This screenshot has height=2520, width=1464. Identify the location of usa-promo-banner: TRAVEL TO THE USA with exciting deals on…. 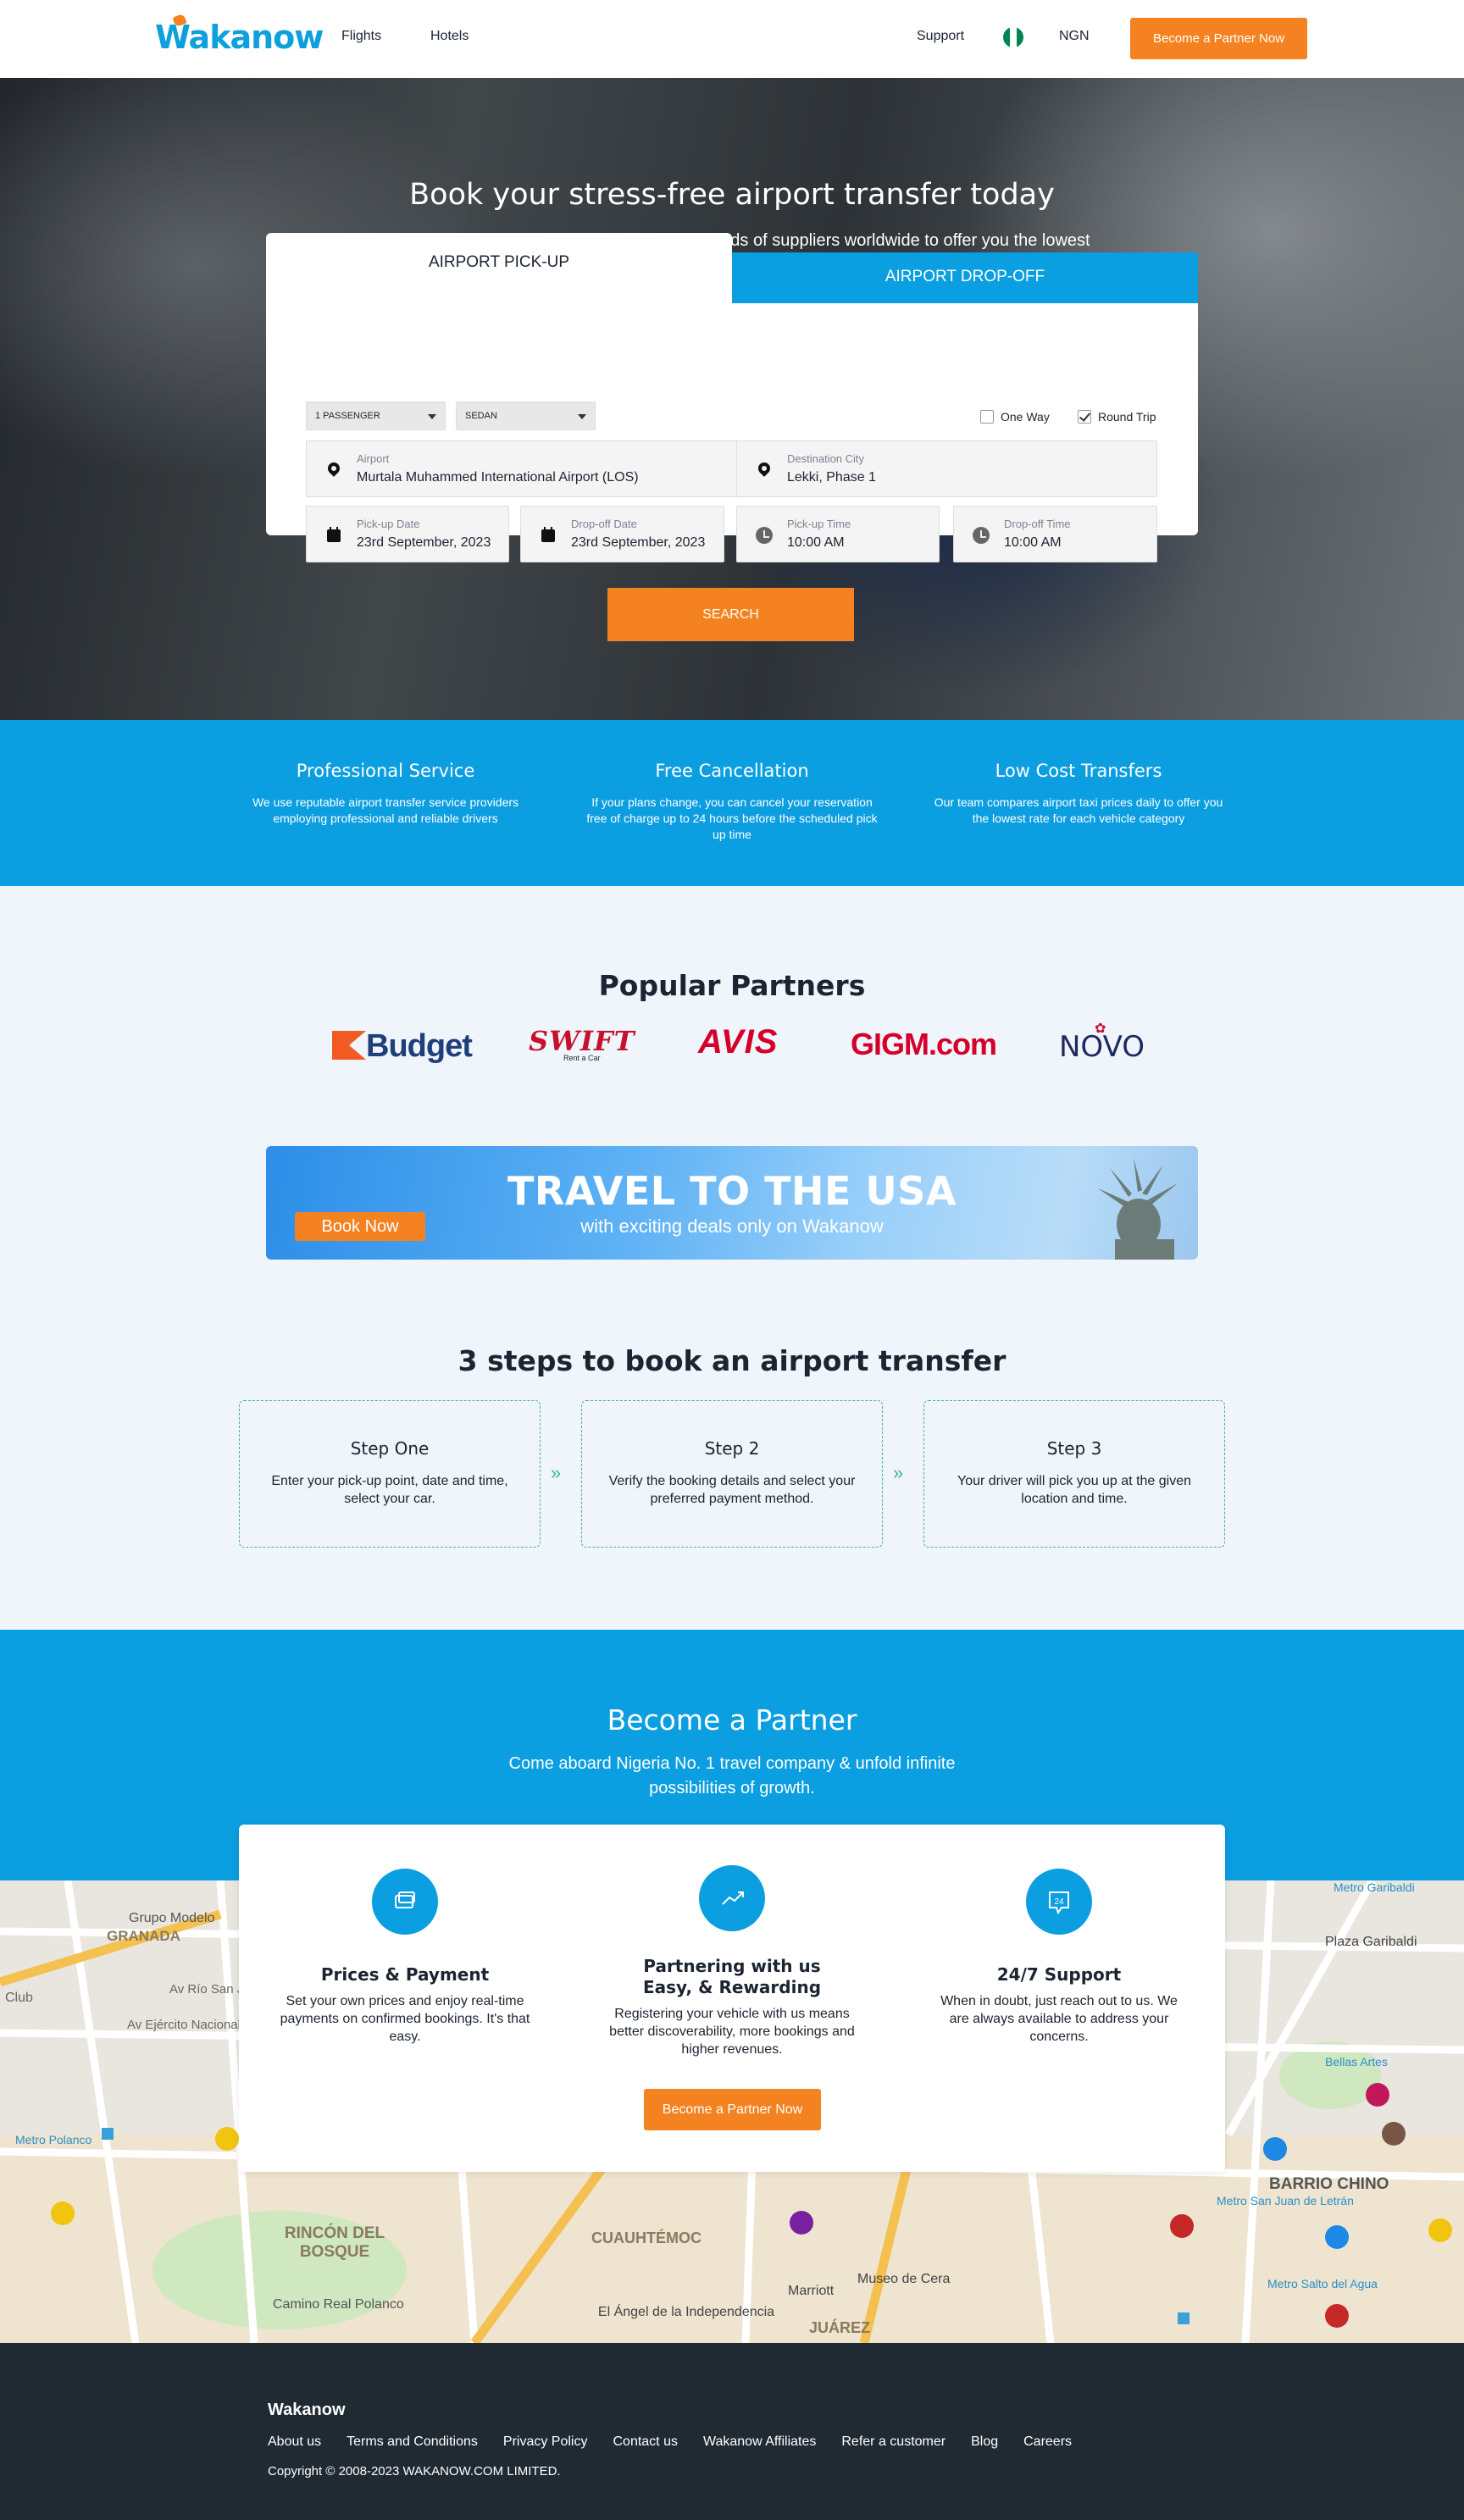
(732, 1203).